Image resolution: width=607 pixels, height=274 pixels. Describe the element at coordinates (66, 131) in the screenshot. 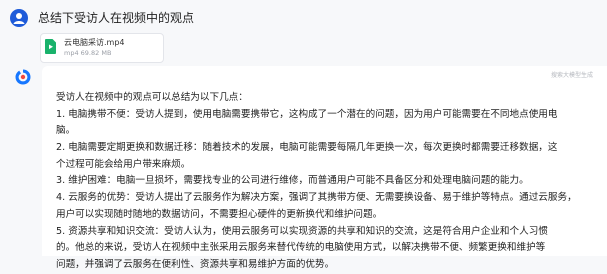

I see `answer-line: 脑。` at that location.